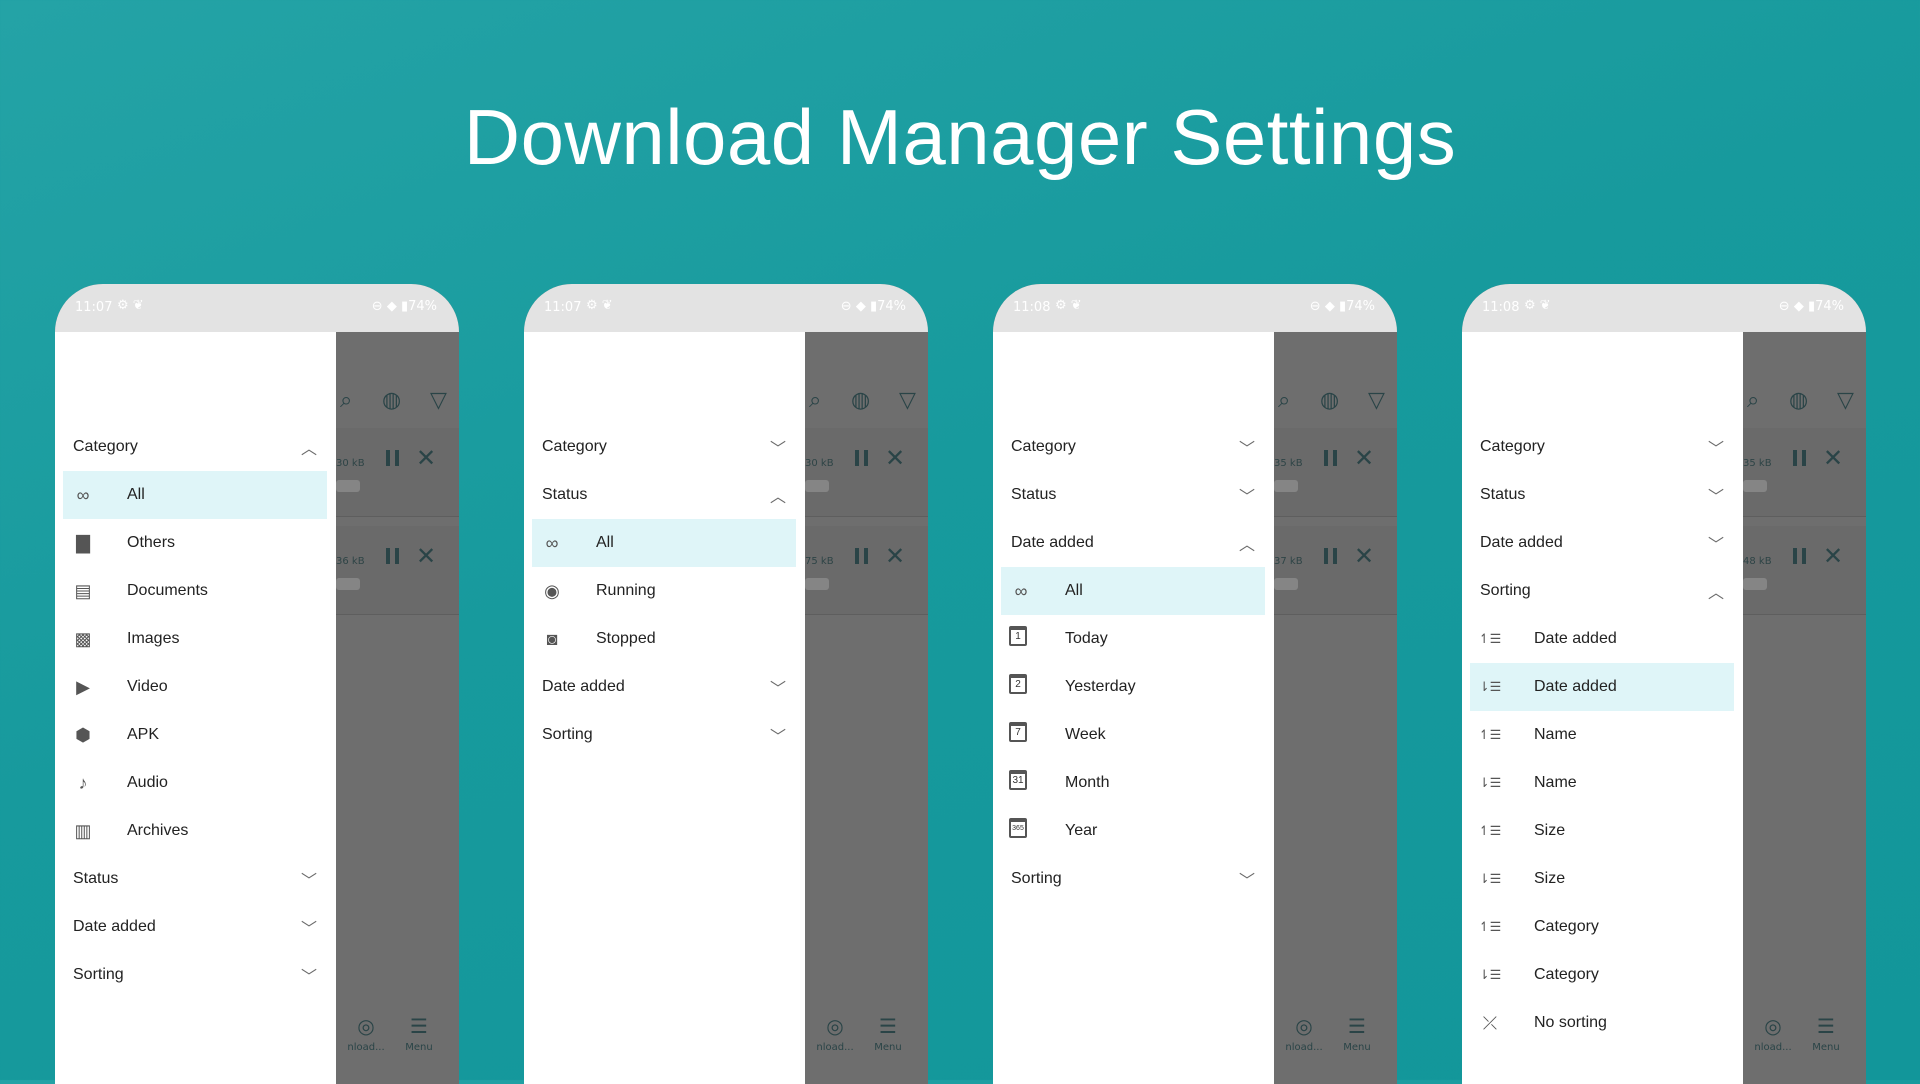  I want to click on menu-item-name: ↿☰ Name, so click(1602, 735).